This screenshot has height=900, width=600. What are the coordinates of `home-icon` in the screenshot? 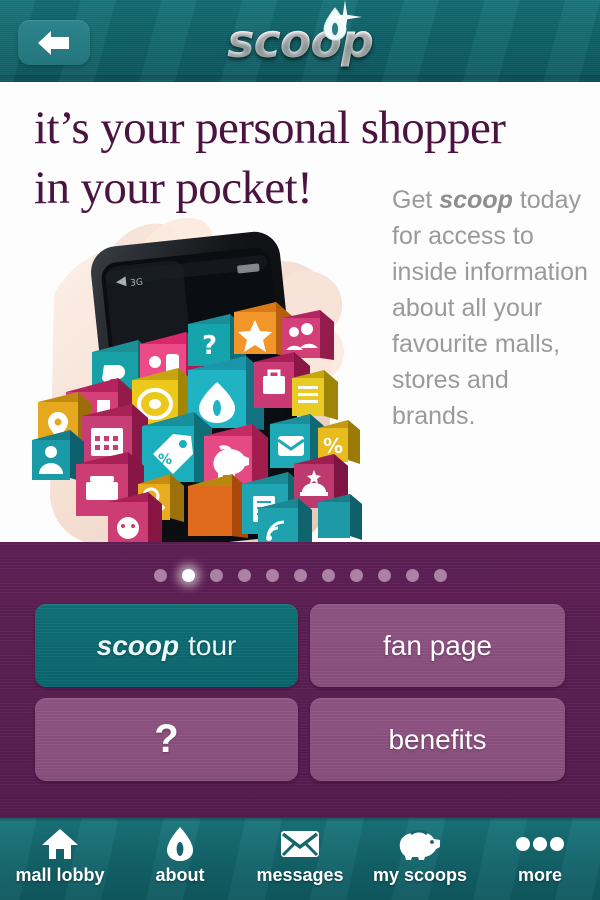 It's located at (60, 844).